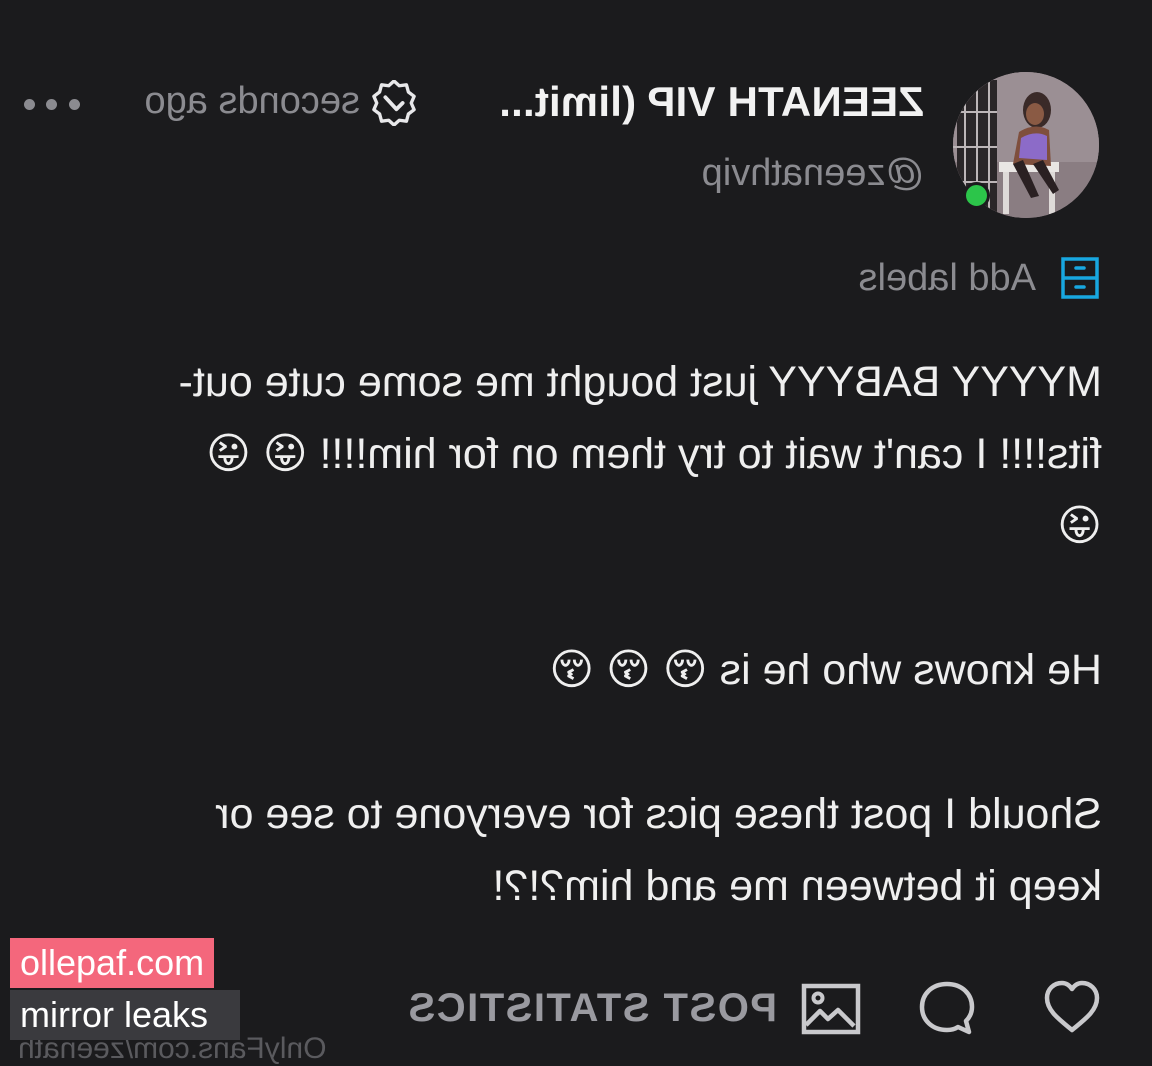  I want to click on post-timestamp: seconds ago, so click(252, 101).